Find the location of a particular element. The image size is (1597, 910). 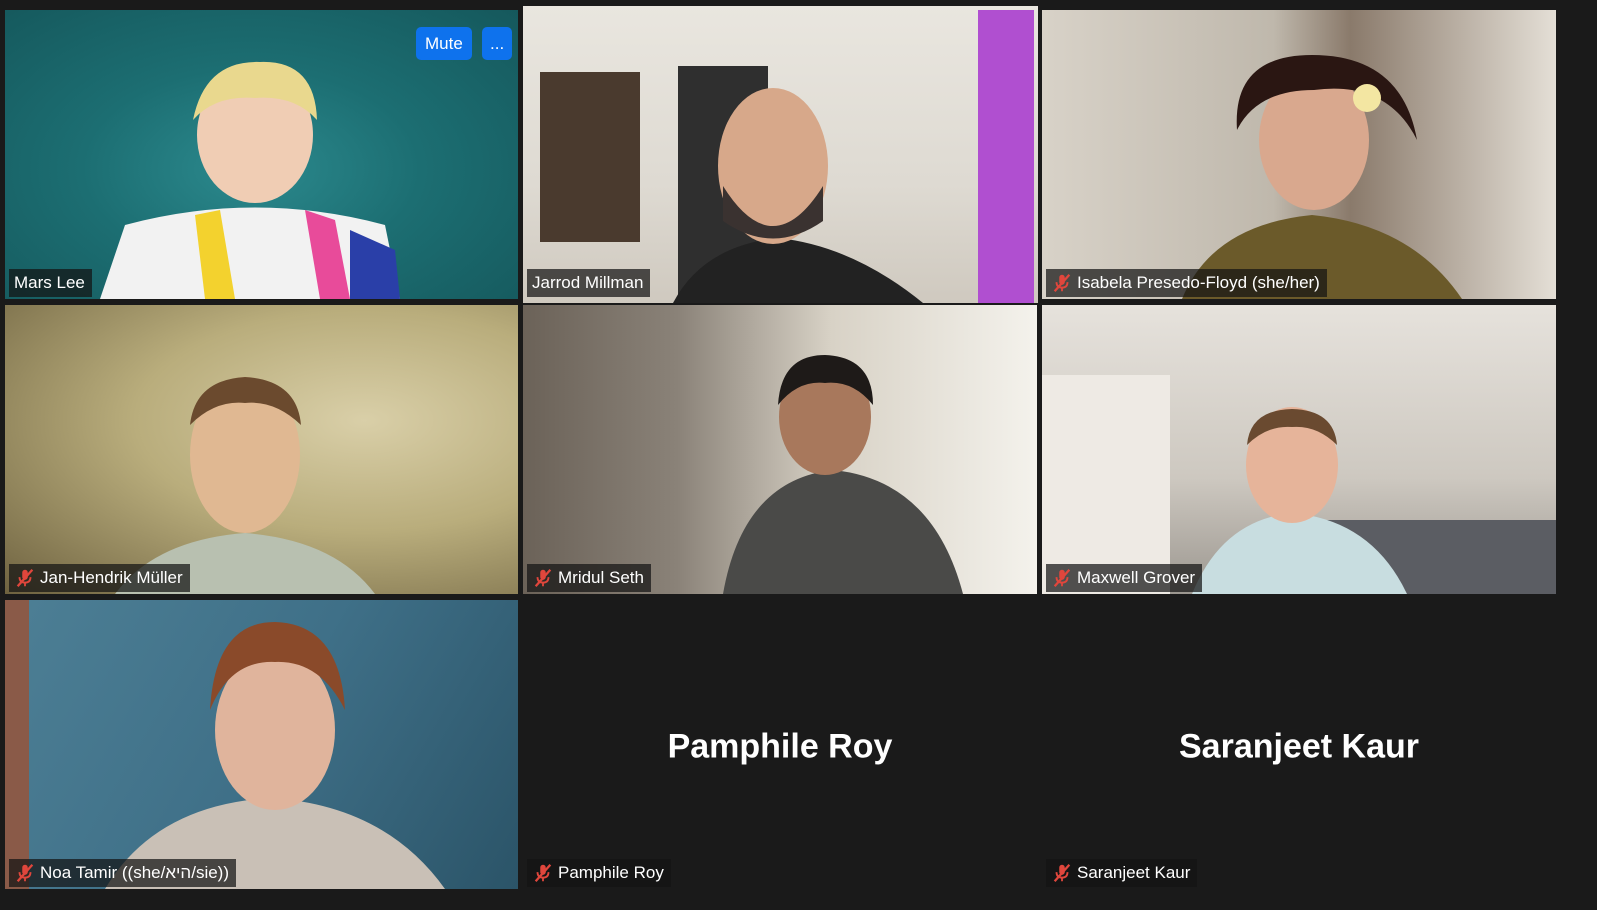

participant-tile-pamphile-roy: Pamphile Roy Pamphile Roy is located at coordinates (780, 752).